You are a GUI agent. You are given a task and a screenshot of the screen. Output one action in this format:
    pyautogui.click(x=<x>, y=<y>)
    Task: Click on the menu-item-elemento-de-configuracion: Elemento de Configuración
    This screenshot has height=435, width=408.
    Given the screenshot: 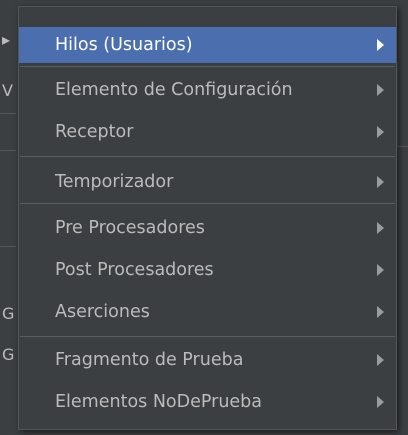 What is the action you would take?
    pyautogui.click(x=207, y=90)
    